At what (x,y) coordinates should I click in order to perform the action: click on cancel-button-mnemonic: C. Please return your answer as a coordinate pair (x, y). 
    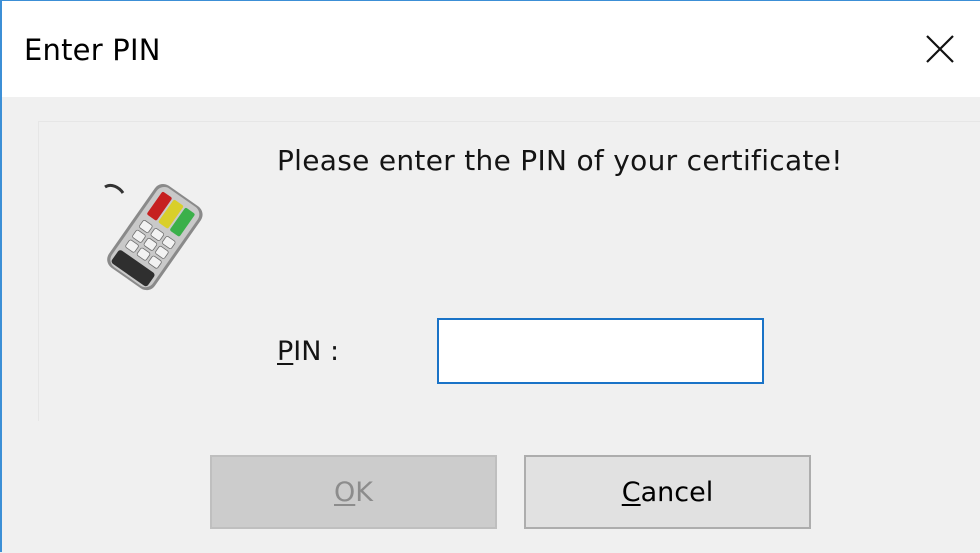
    Looking at the image, I should click on (631, 492).